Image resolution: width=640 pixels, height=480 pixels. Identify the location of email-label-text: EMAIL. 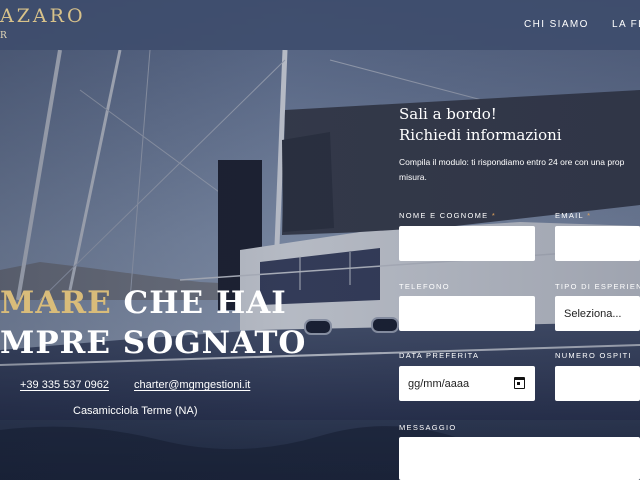
(569, 215).